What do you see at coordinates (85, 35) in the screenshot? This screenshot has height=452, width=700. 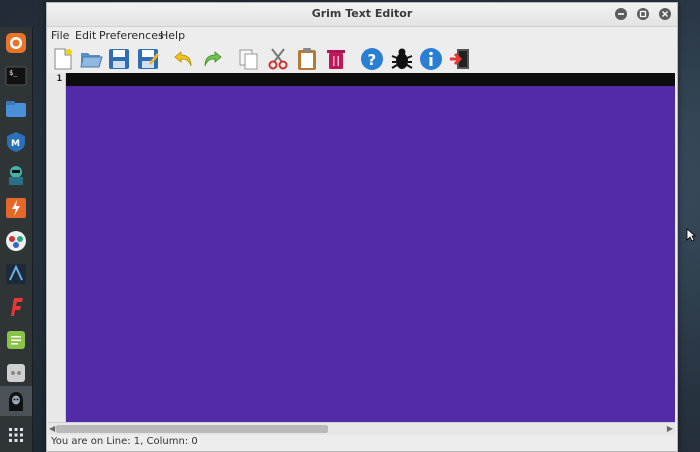 I see `menu-edit: Edit` at bounding box center [85, 35].